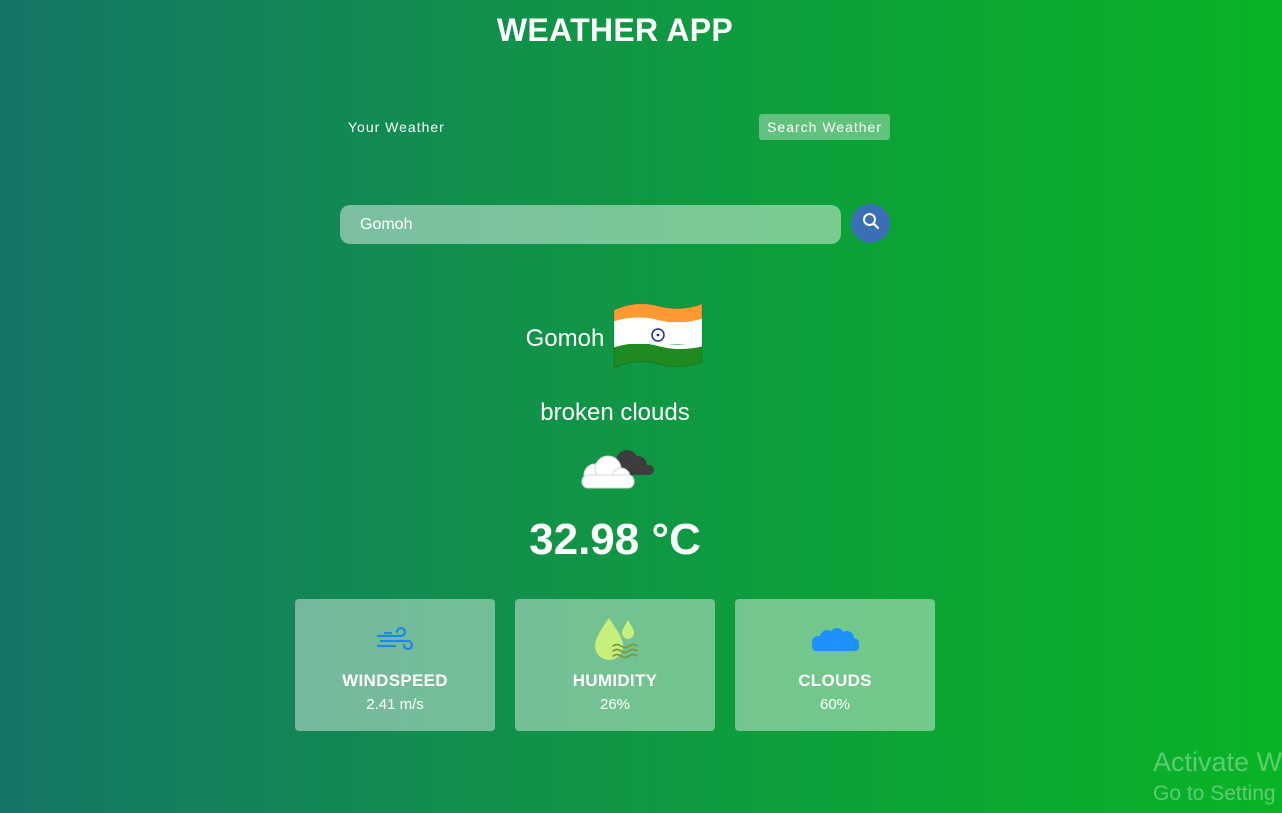 This screenshot has height=813, width=1282. I want to click on search-input, so click(580, 224).